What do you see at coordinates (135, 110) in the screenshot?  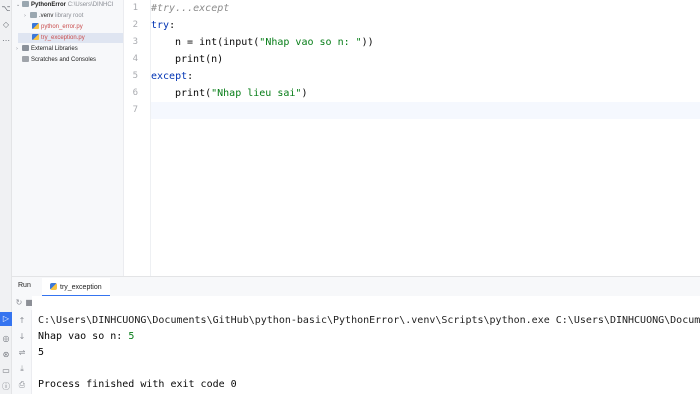 I see `line-number: 7` at bounding box center [135, 110].